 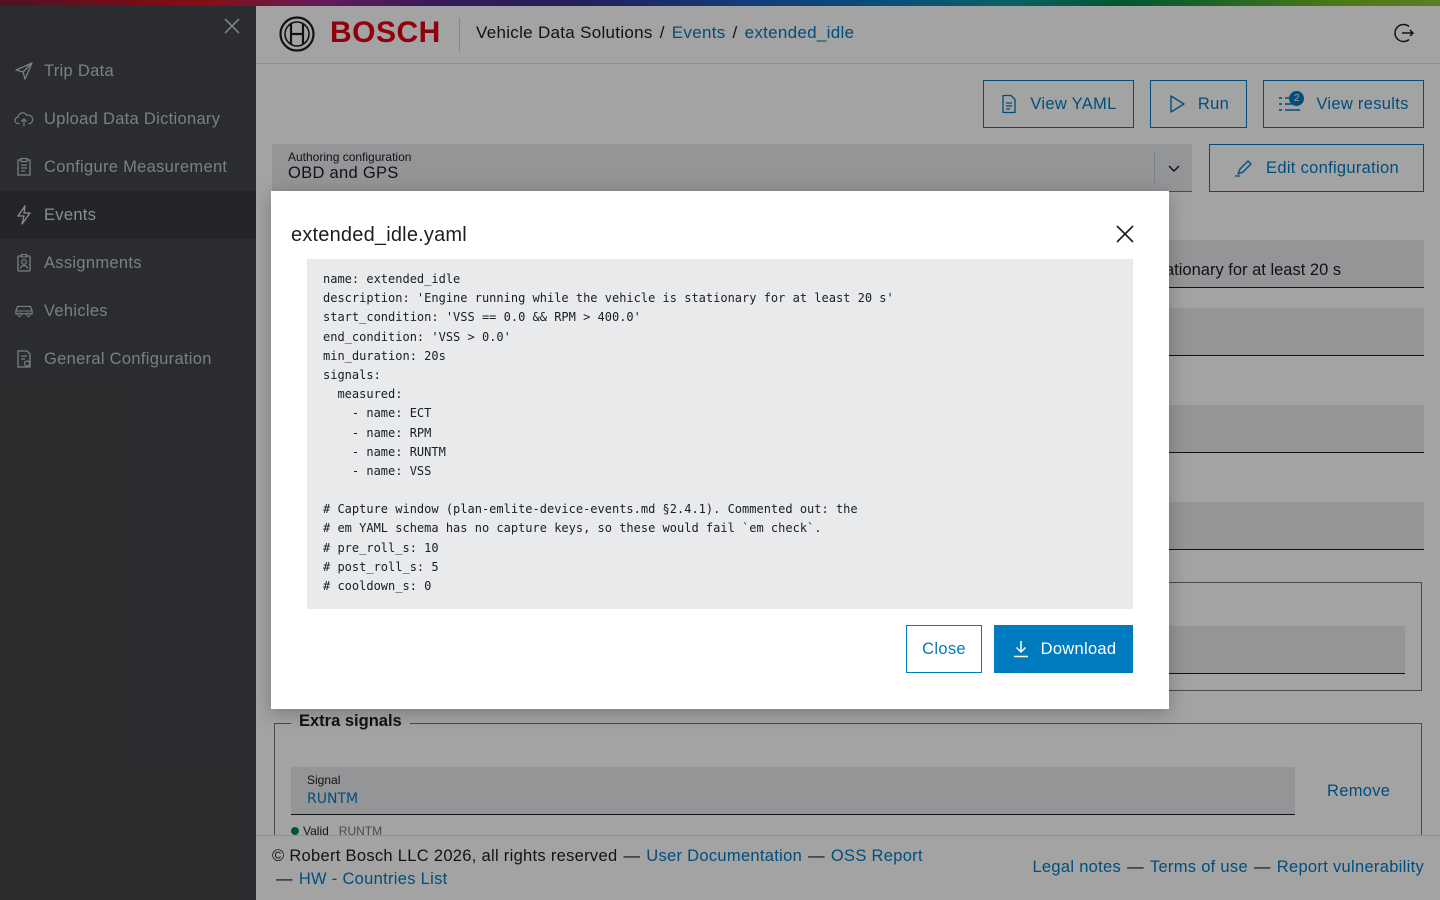 What do you see at coordinates (384, 355) in the screenshot?
I see `code-line: min_duration: 20s` at bounding box center [384, 355].